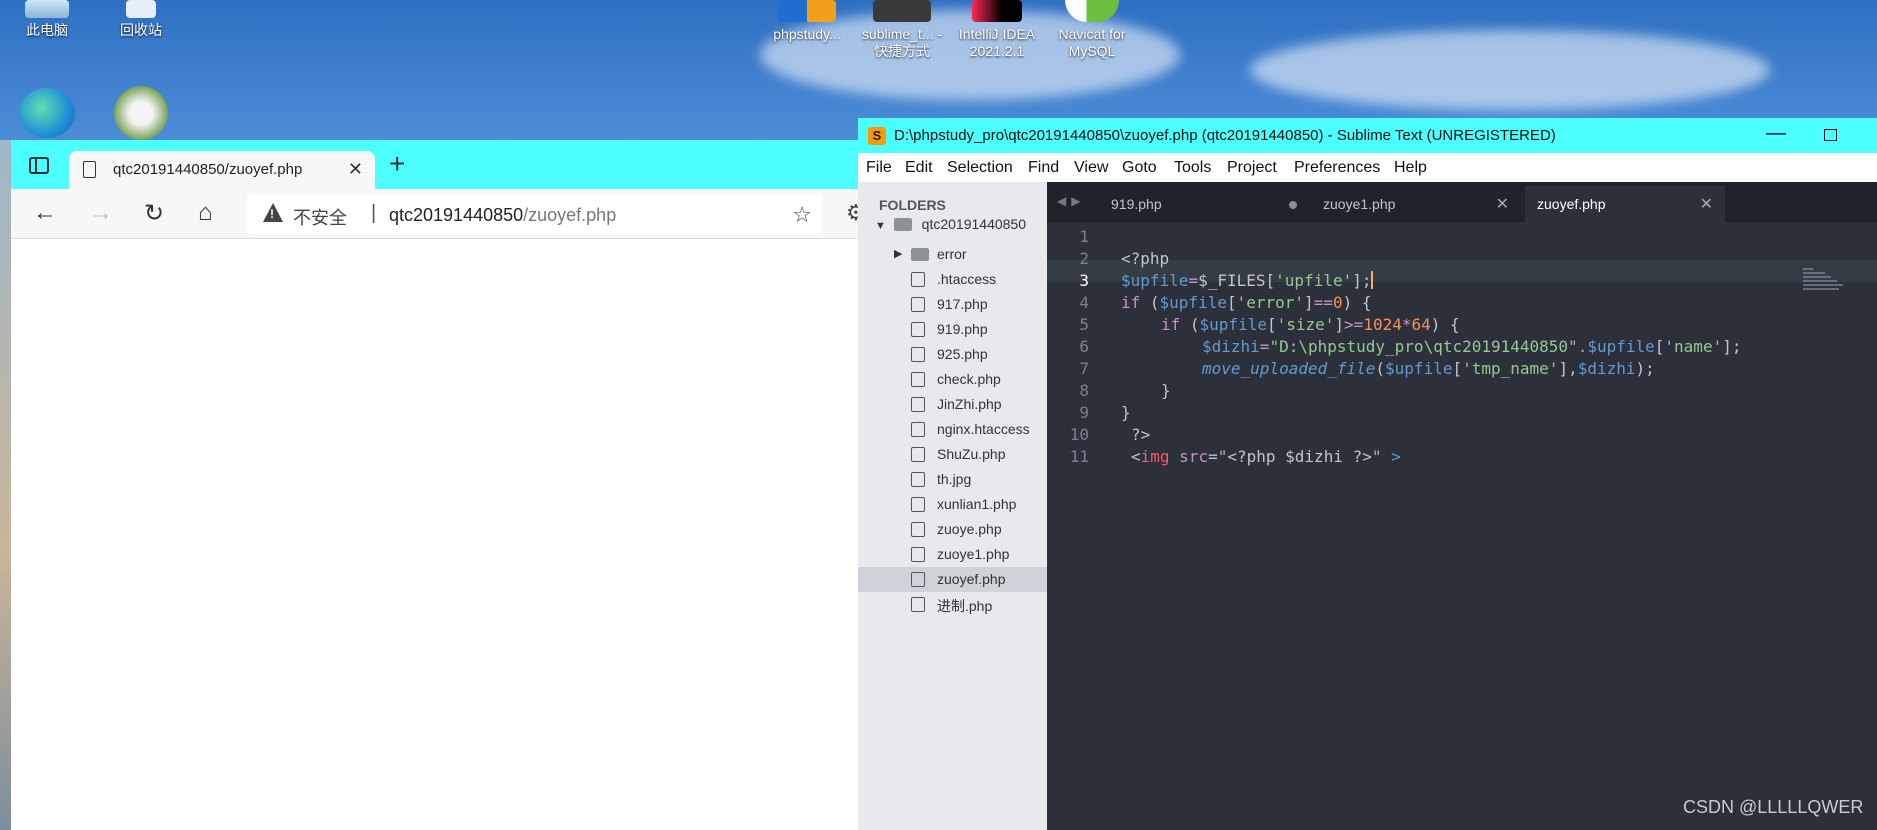  Describe the element at coordinates (879, 168) in the screenshot. I see `menu-file: File` at that location.